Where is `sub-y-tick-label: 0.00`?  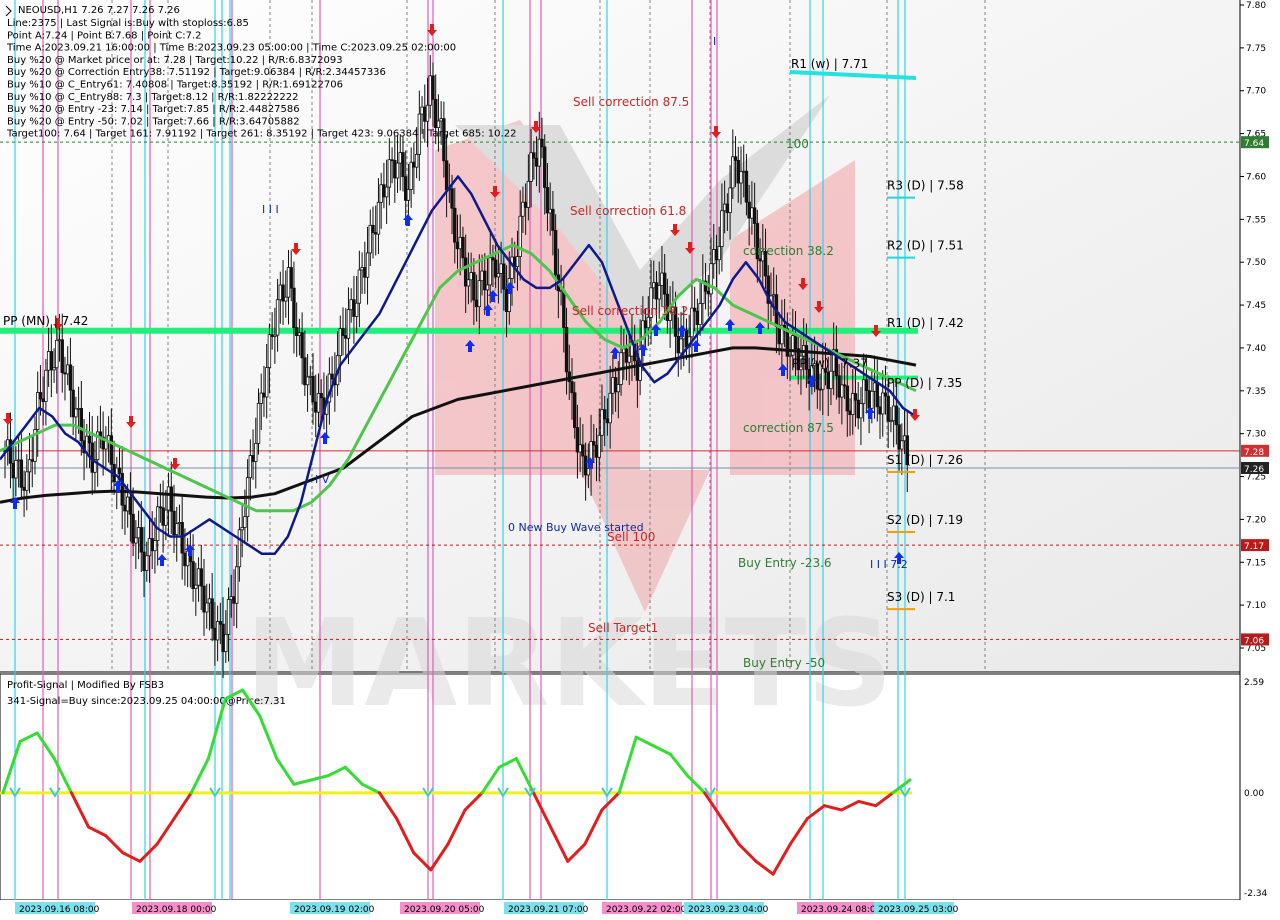
sub-y-tick-label: 0.00 is located at coordinates (1254, 794).